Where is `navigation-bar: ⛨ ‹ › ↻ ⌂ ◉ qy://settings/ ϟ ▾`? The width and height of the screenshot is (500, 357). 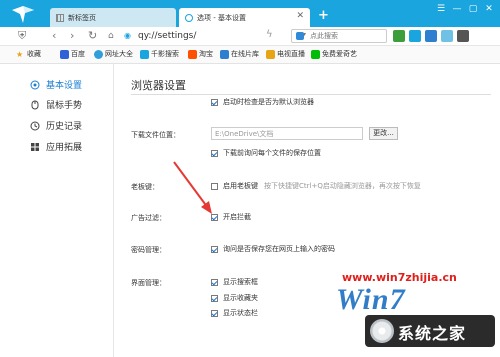
navigation-bar: ⛨ ‹ › ↻ ⌂ ◉ qy://settings/ ϟ ▾ is located at coordinates (250, 36).